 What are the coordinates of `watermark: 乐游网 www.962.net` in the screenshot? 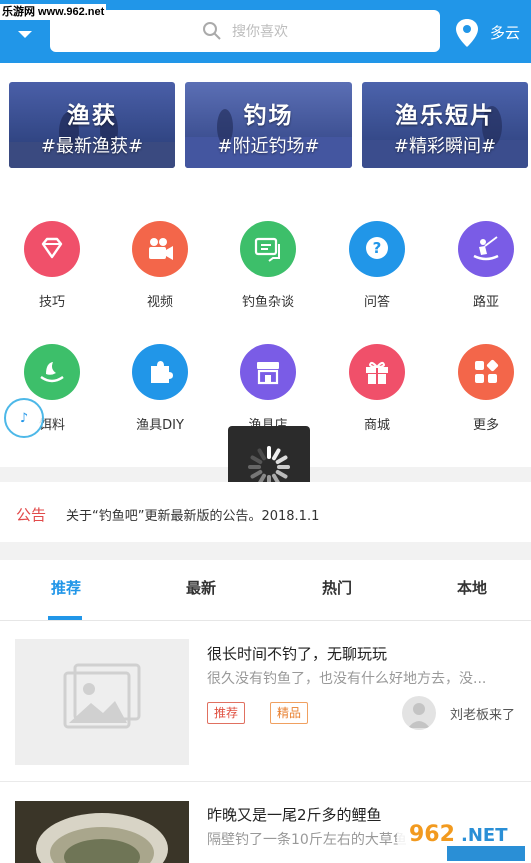 It's located at (53, 12).